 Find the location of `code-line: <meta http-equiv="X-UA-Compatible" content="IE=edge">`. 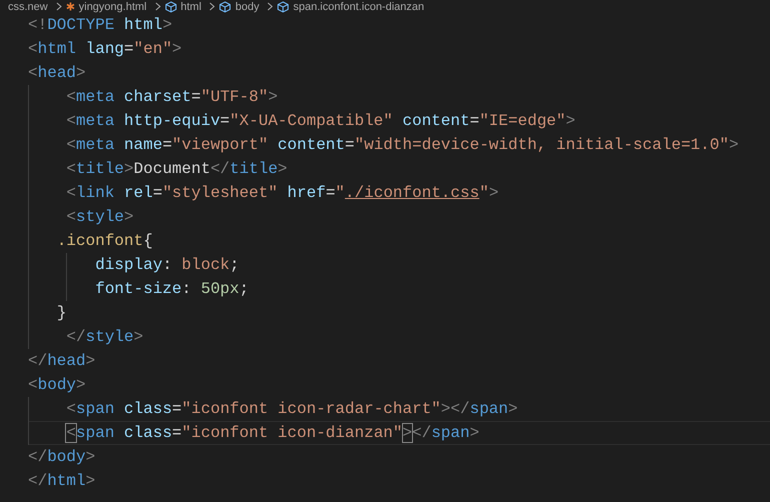

code-line: <meta http-equiv="X-UA-Compatible" content="IE=edge"> is located at coordinates (320, 121).